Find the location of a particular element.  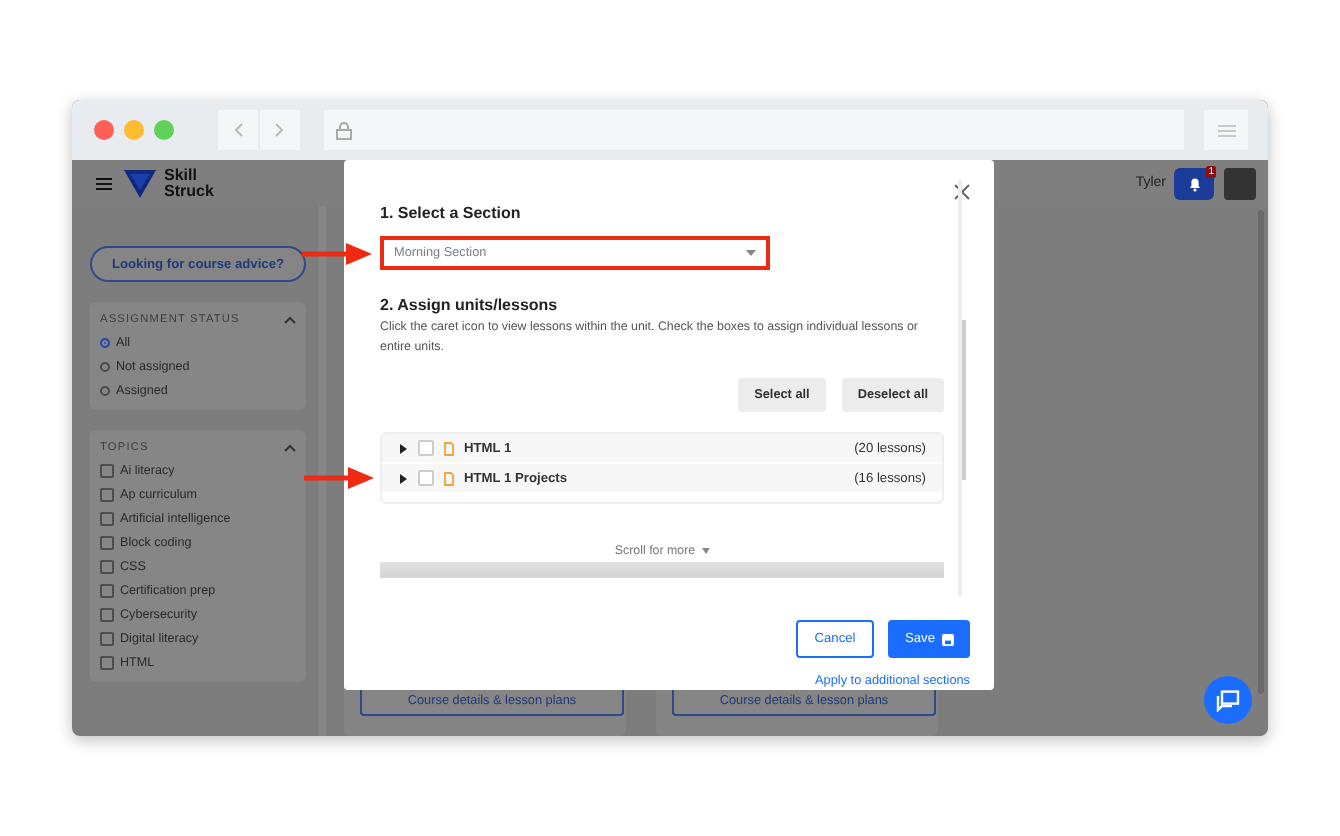

chat-button is located at coordinates (1228, 700).